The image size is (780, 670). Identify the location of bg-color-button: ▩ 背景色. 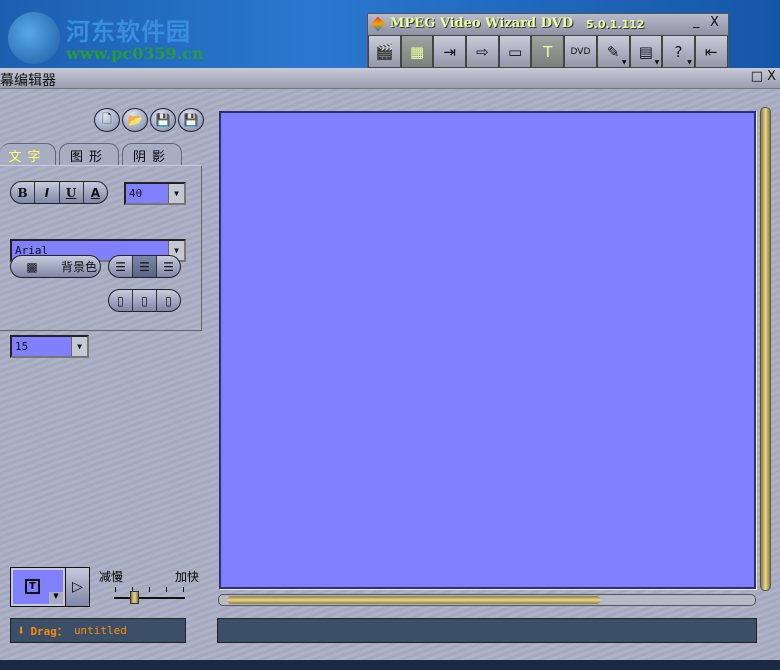
(55, 266).